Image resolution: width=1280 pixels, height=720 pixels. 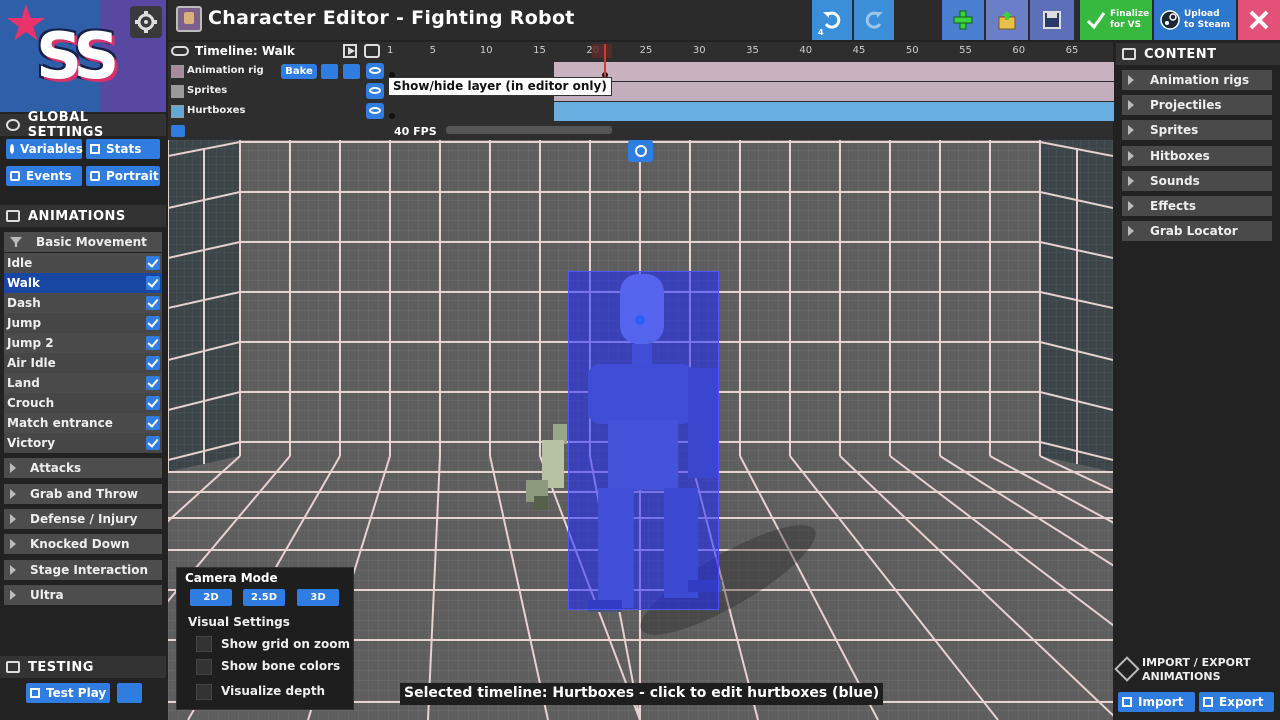 I want to click on anim-item-jump: Jump, so click(x=83, y=323).